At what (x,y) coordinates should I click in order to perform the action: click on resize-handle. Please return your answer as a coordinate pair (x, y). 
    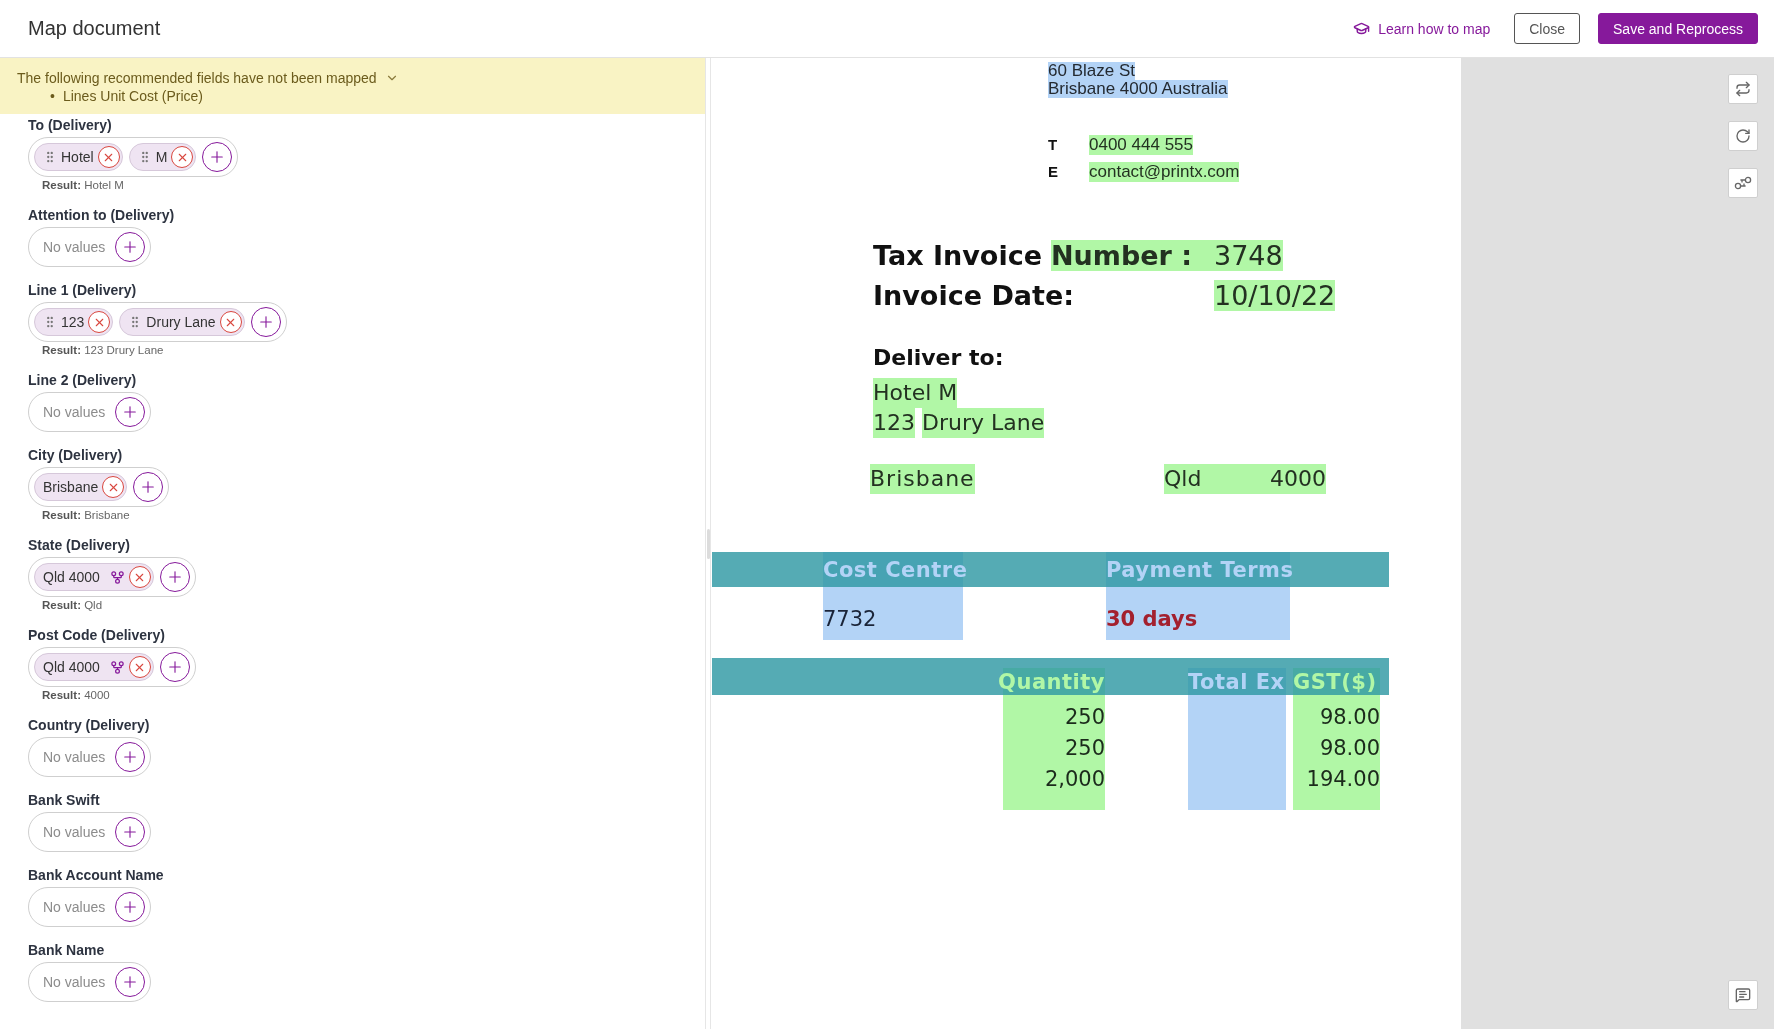
    Looking at the image, I should click on (708, 543).